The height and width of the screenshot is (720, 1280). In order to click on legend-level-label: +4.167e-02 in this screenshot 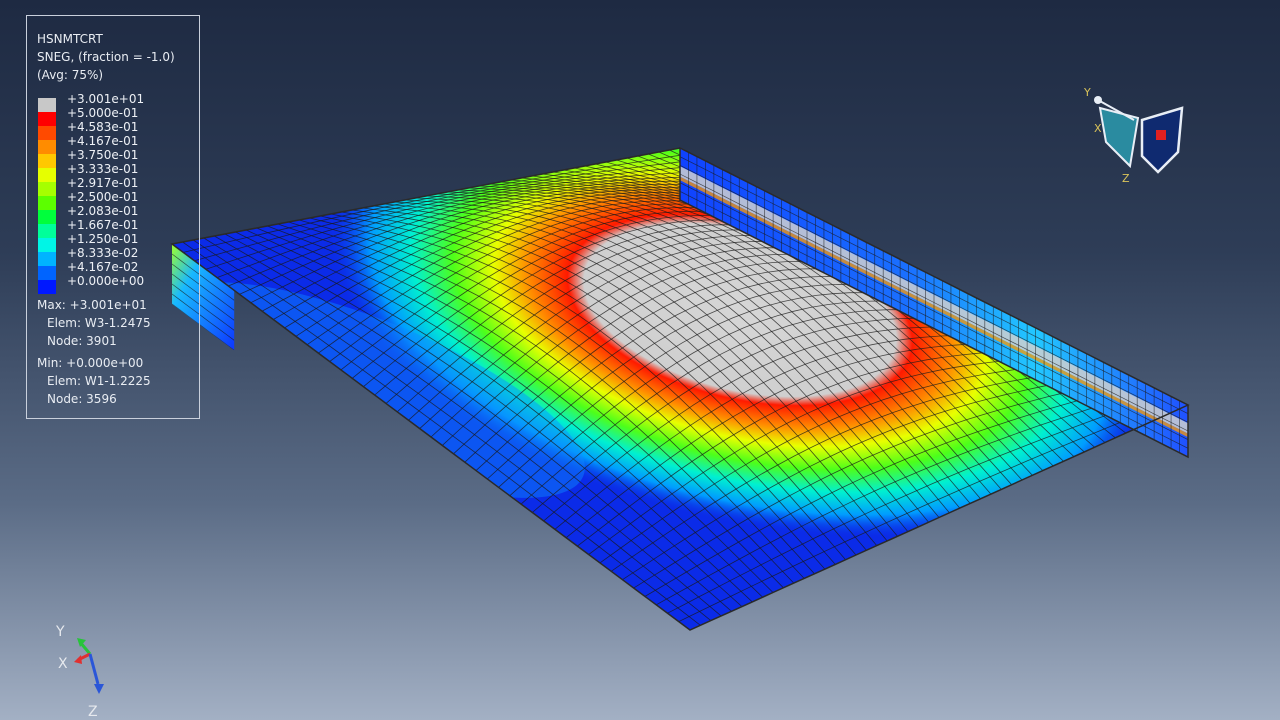, I will do `click(103, 267)`.